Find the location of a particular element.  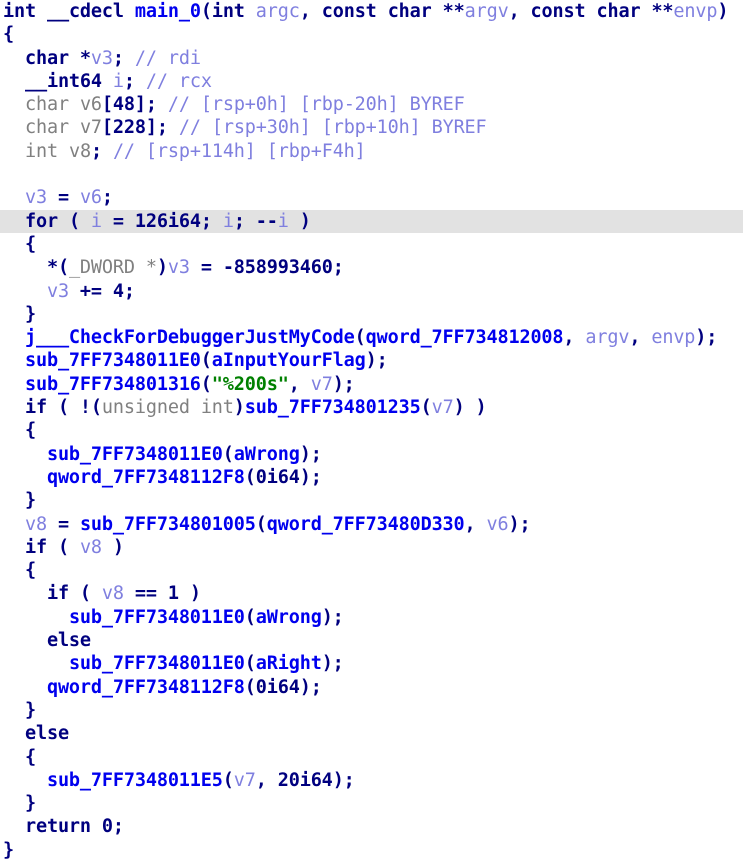

code-line: sub_7FF7348011E0(aInputYourFlag); is located at coordinates (371, 360).